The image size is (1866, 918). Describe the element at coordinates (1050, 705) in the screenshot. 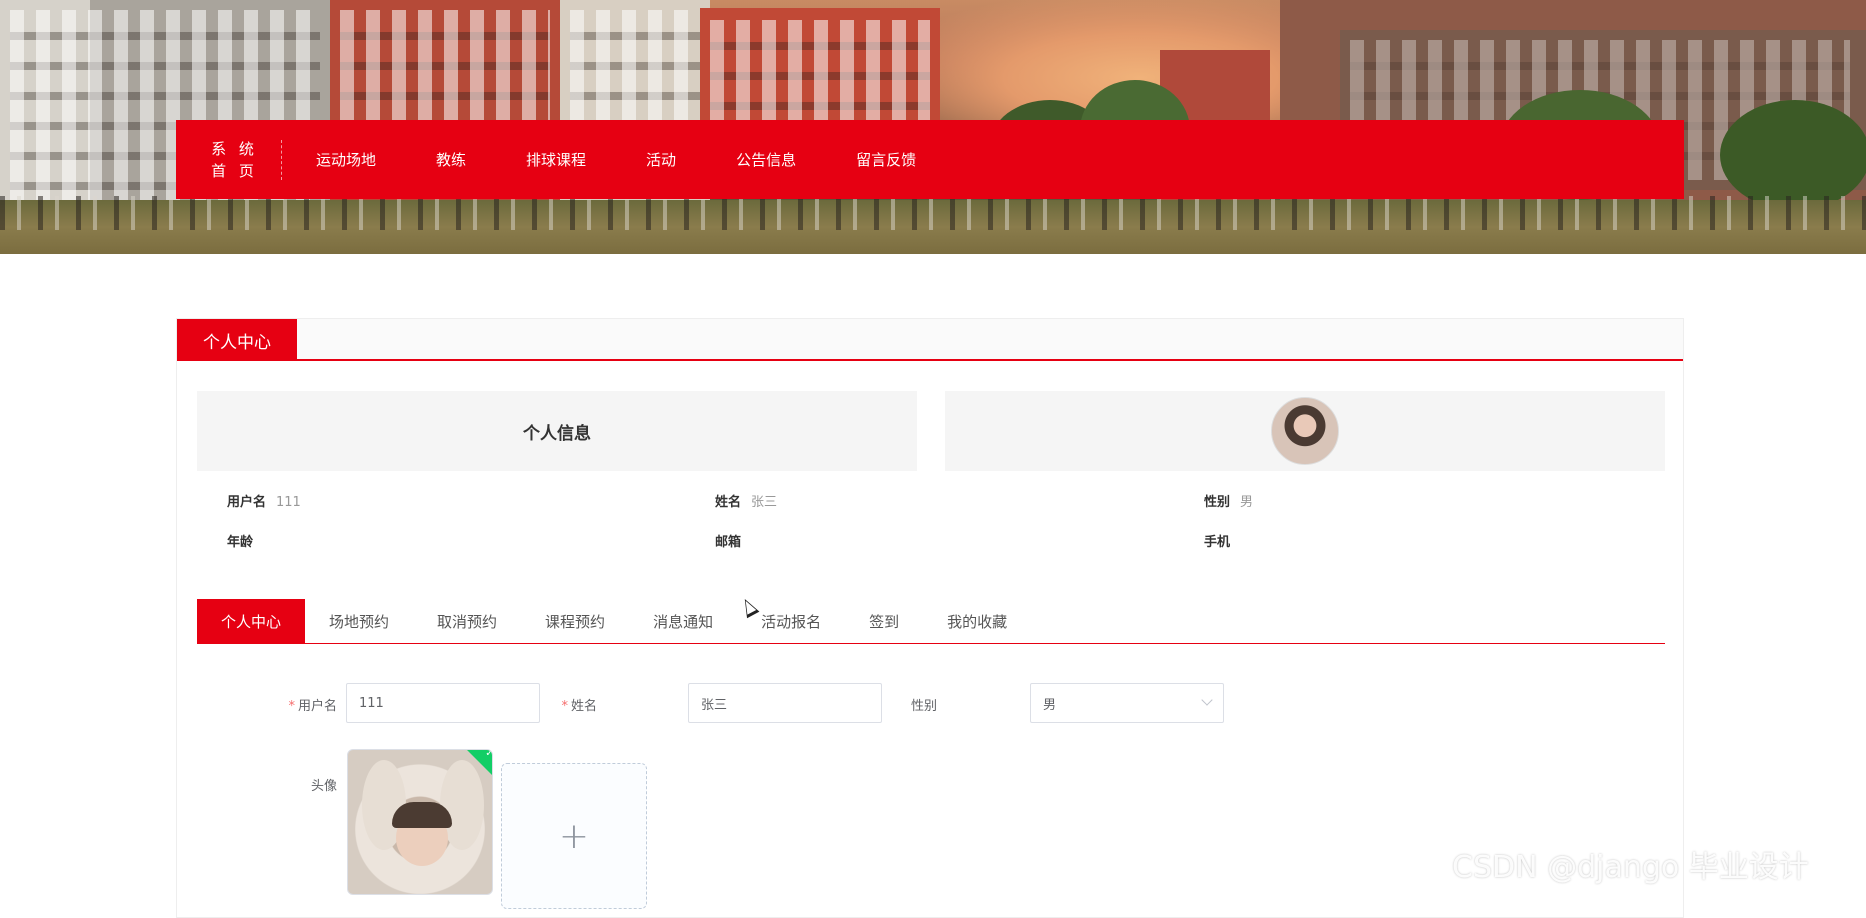

I see `gender-select-value: 男` at that location.